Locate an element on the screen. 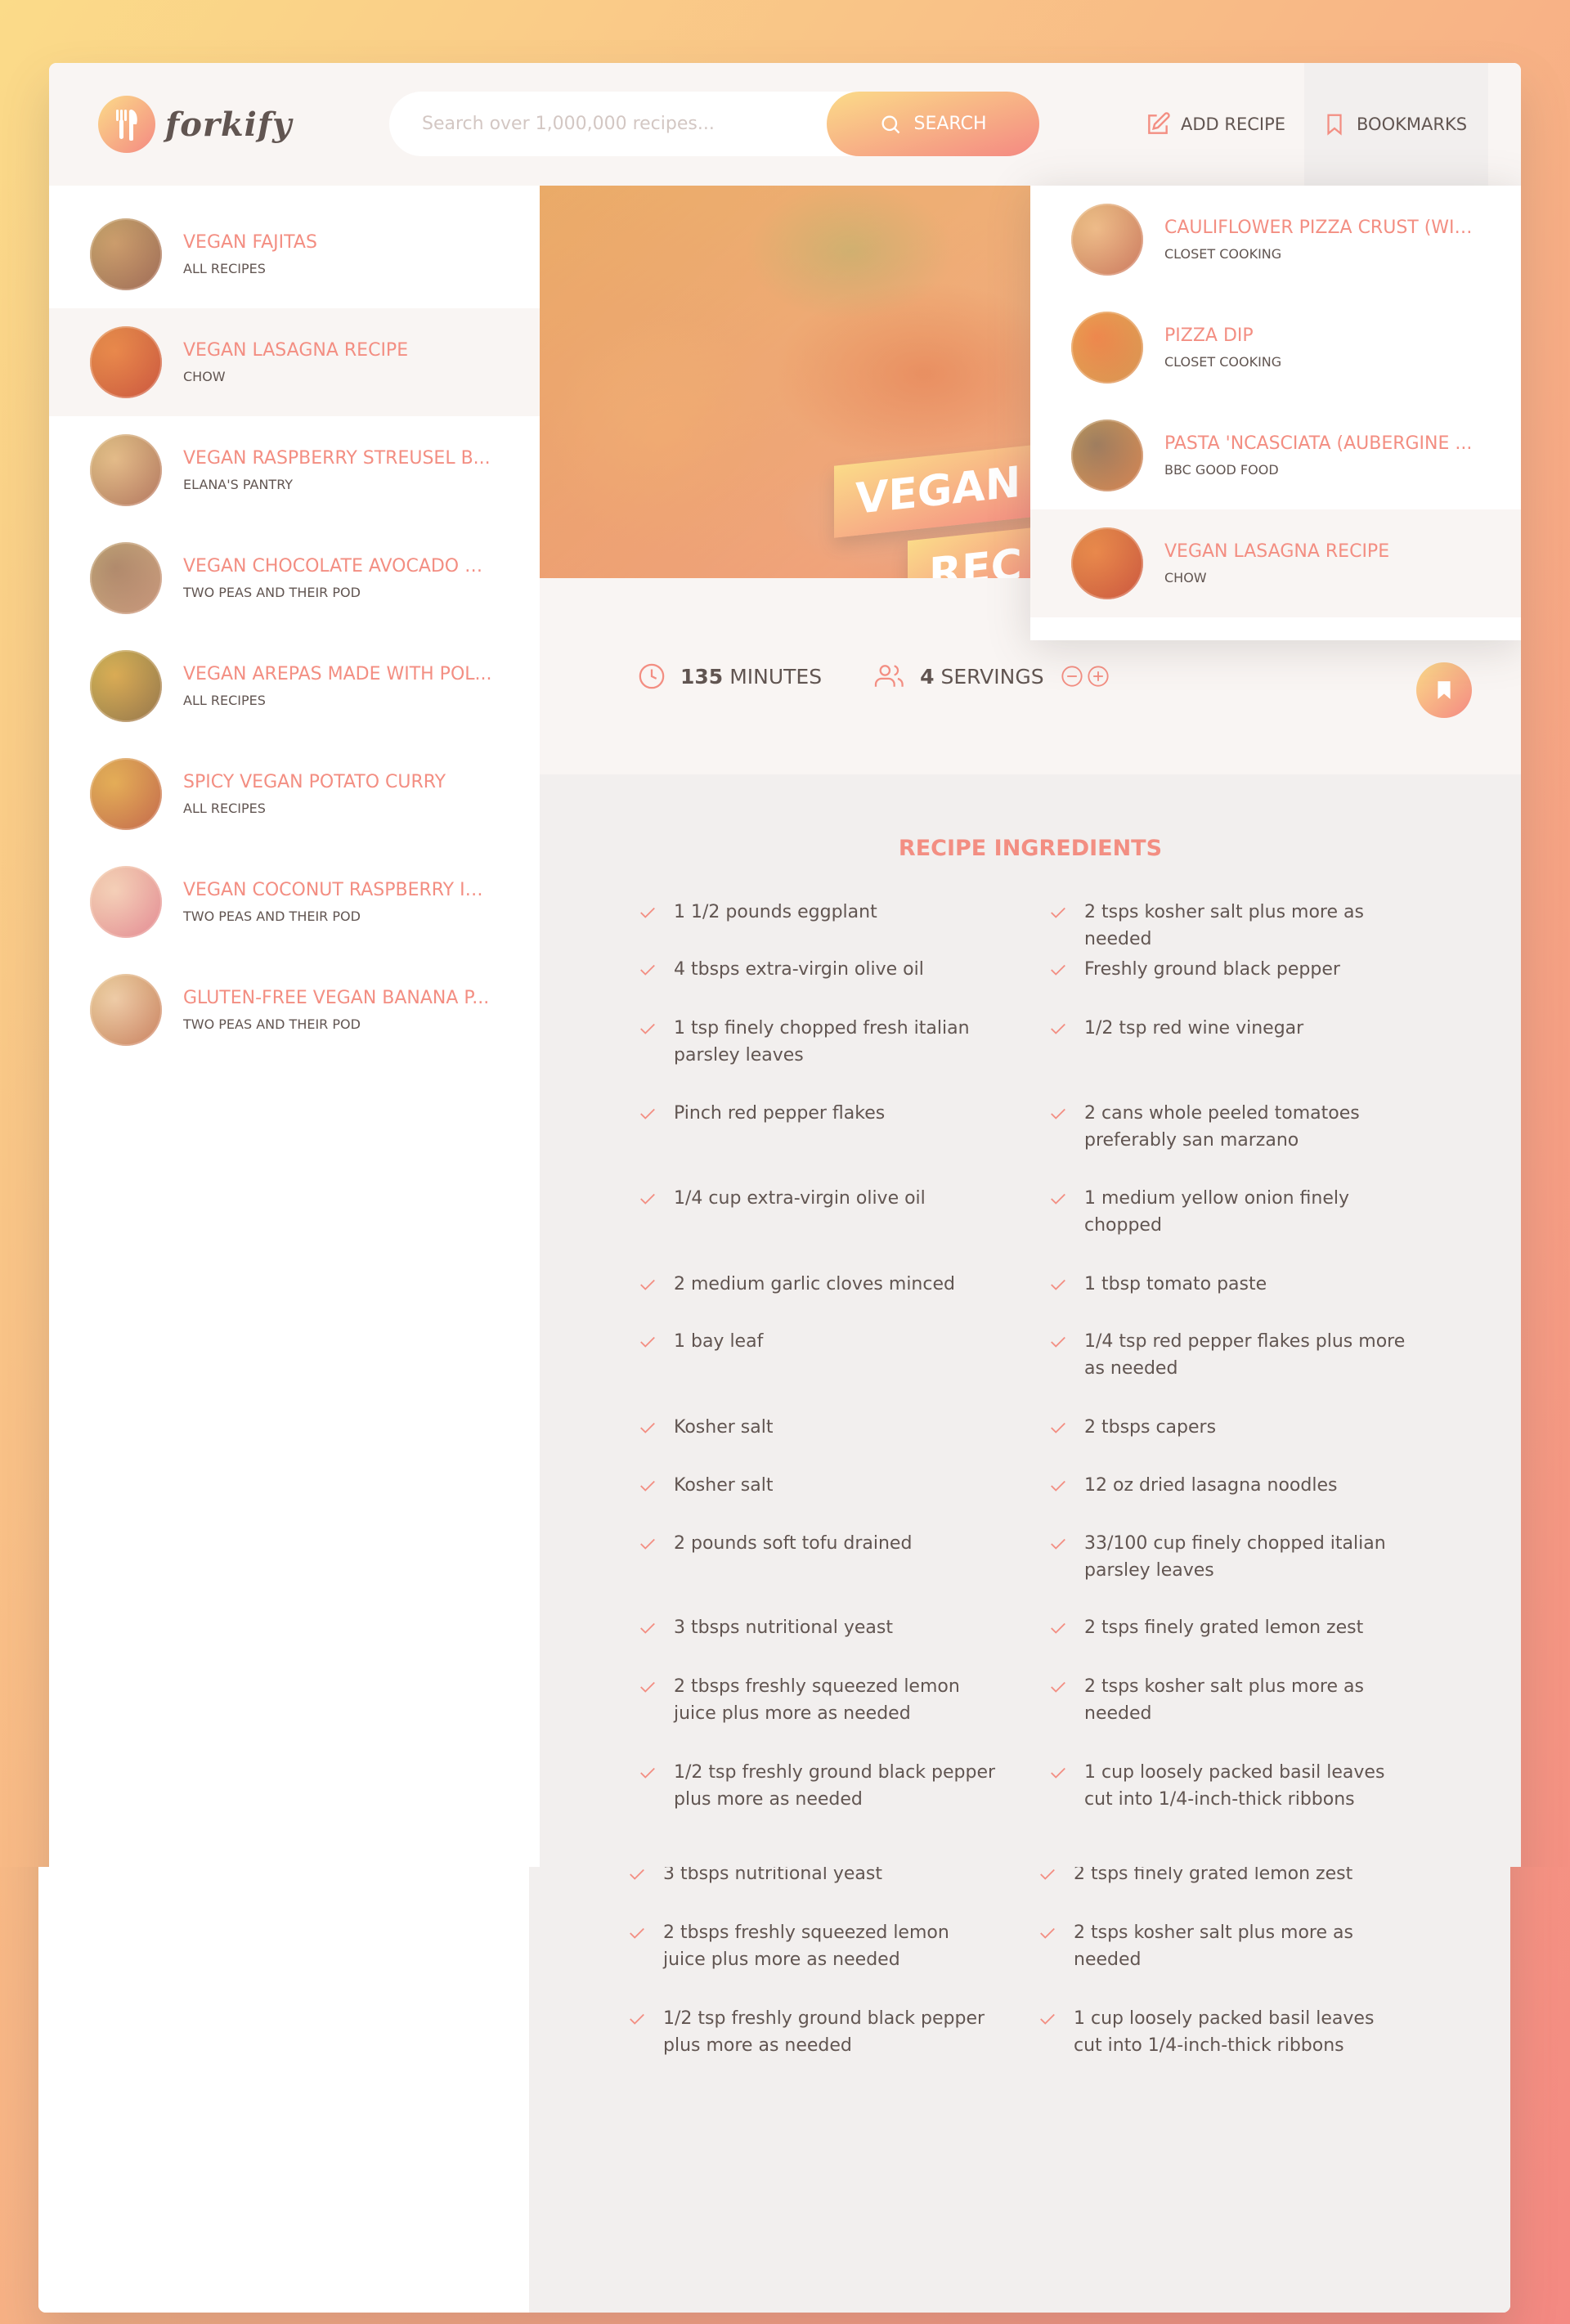  ingredient-text: 4 tbsps extra-virgin olive oil is located at coordinates (799, 970).